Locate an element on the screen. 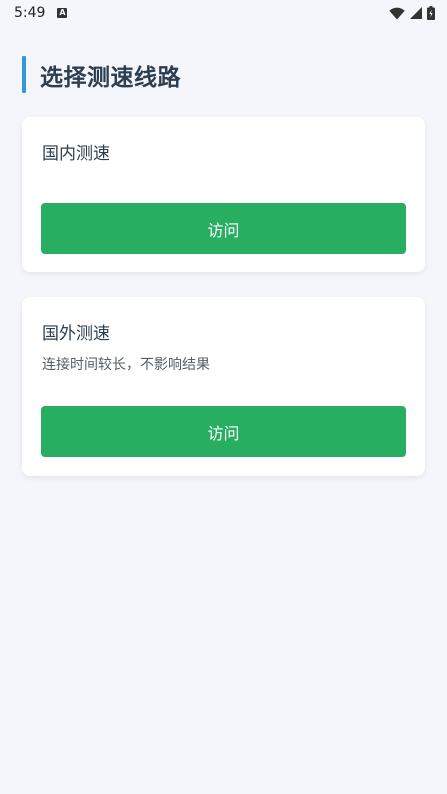 Image resolution: width=447 pixels, height=794 pixels. status-time: 5:49 is located at coordinates (30, 13).